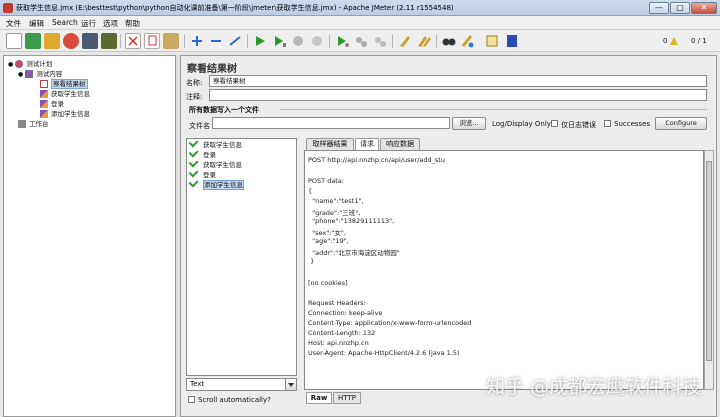 Image resolution: width=720 pixels, height=417 pixels. What do you see at coordinates (337, 303) in the screenshot?
I see `request-line: Request Headers:` at bounding box center [337, 303].